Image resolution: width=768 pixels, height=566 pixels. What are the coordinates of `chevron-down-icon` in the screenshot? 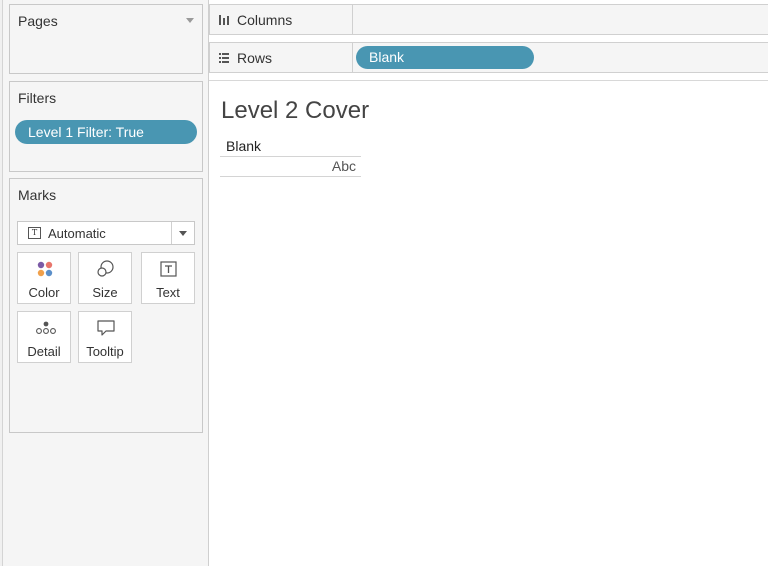 It's located at (183, 233).